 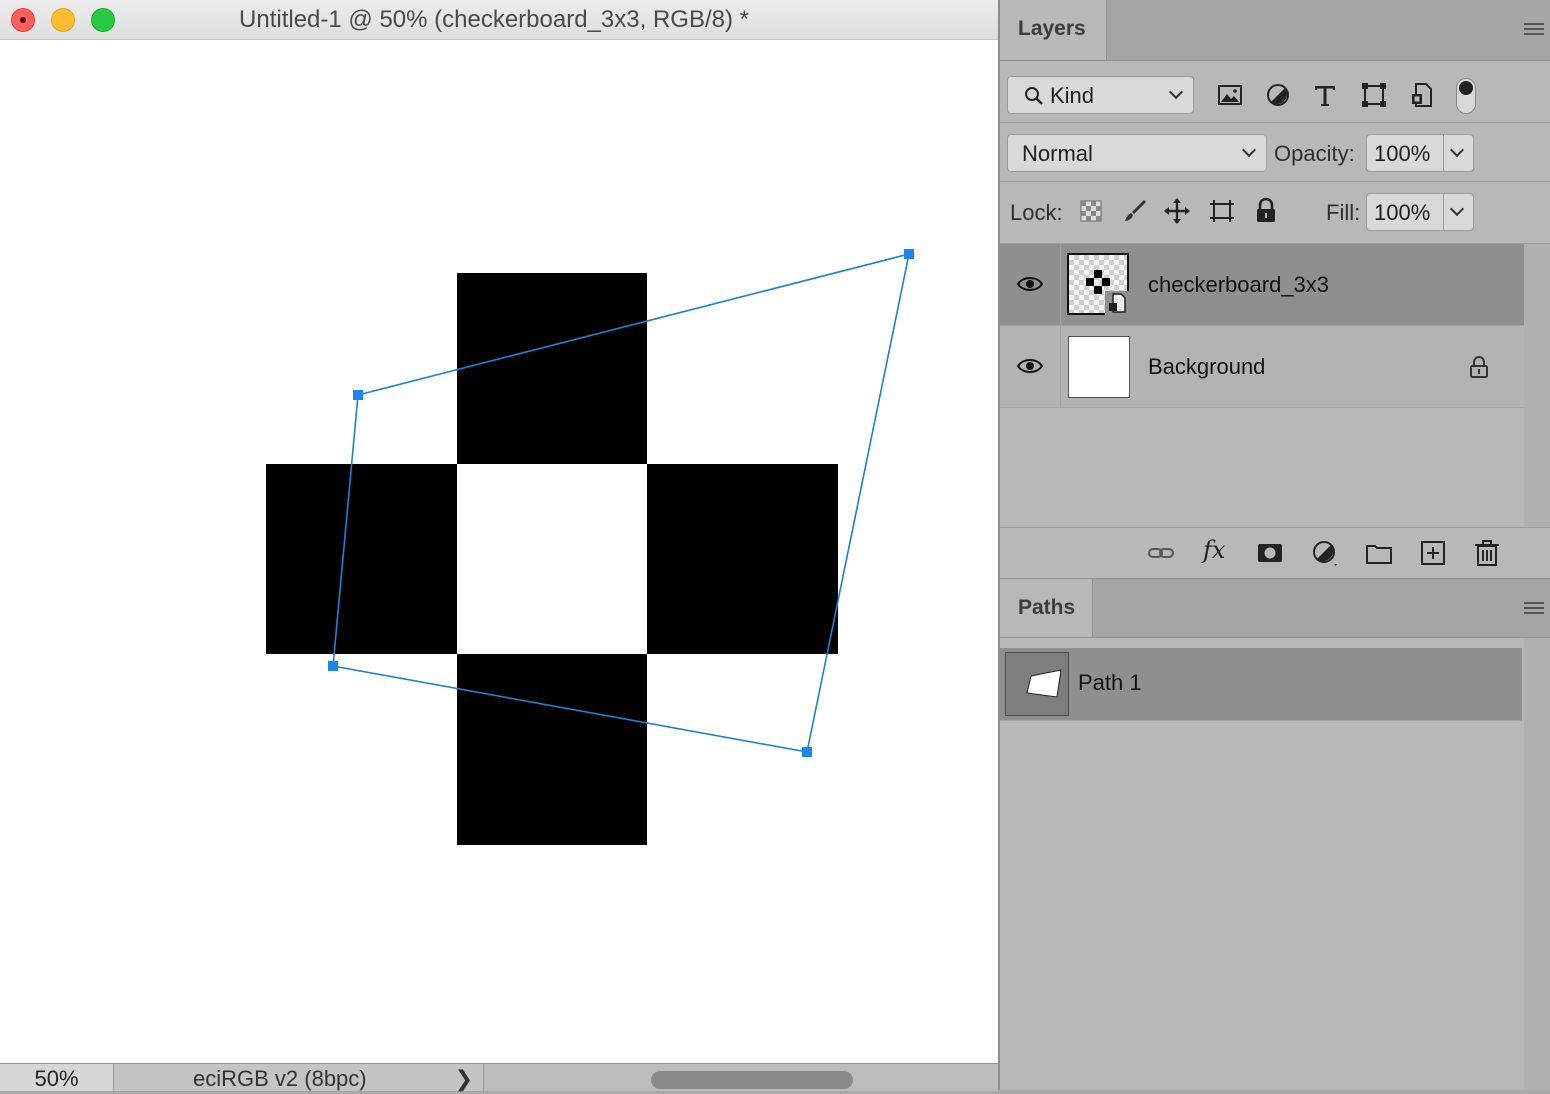 What do you see at coordinates (1537, 864) in the screenshot?
I see `paths-vertical-scrollbar` at bounding box center [1537, 864].